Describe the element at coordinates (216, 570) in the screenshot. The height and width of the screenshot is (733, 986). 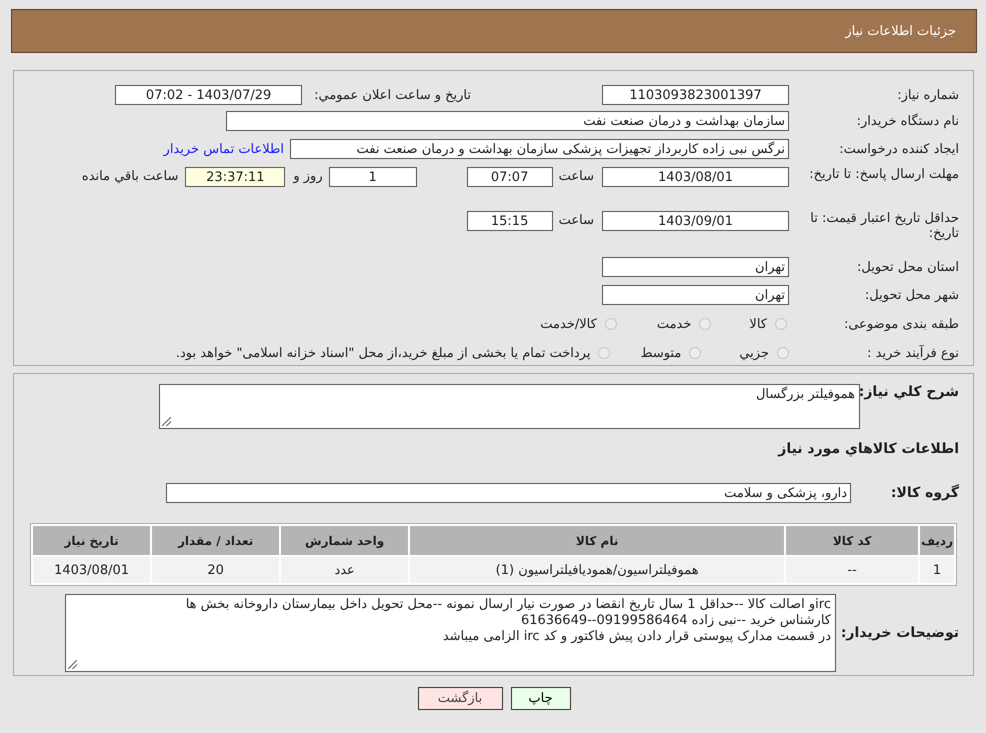
I see `table-cell: 20` at that location.